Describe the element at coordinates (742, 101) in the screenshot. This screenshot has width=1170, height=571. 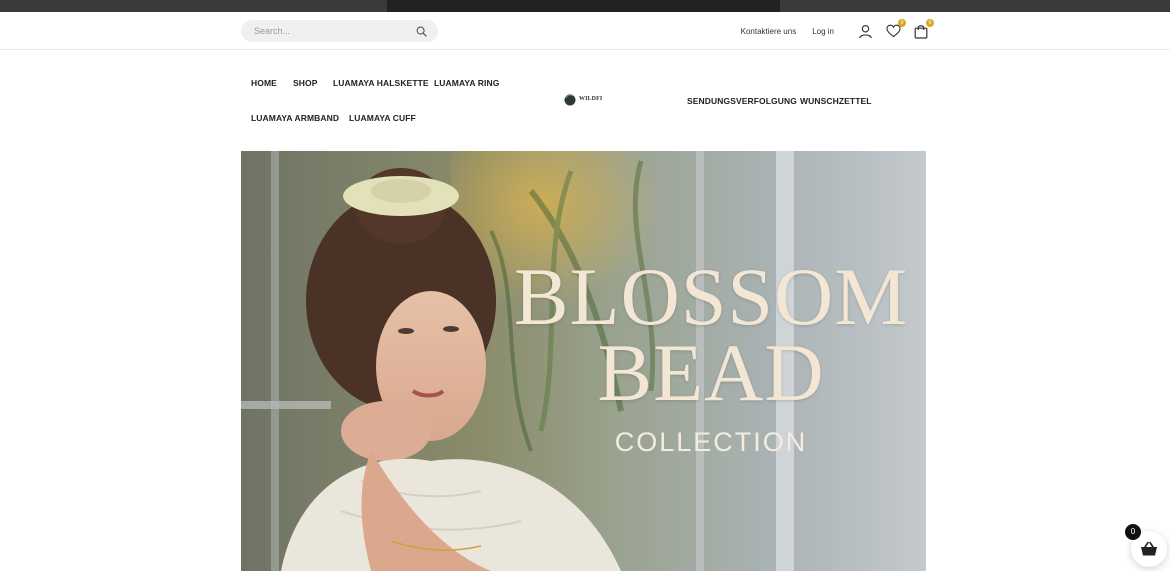
I see `nav-item-sendungsverfolgung: SENDUNGSVERFOLGUNG` at that location.